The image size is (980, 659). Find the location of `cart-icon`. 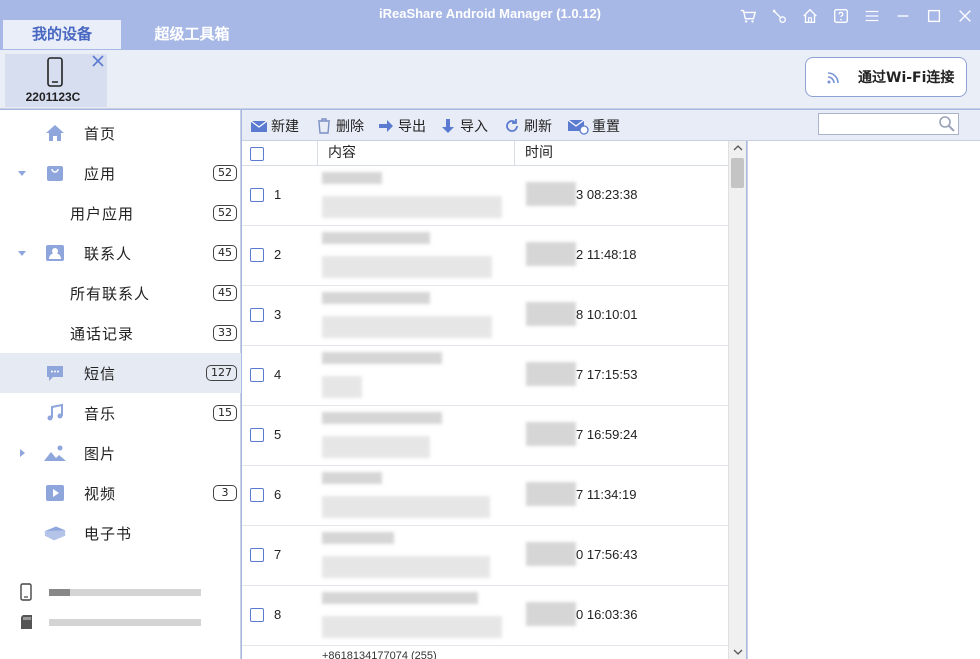

cart-icon is located at coordinates (747, 16).